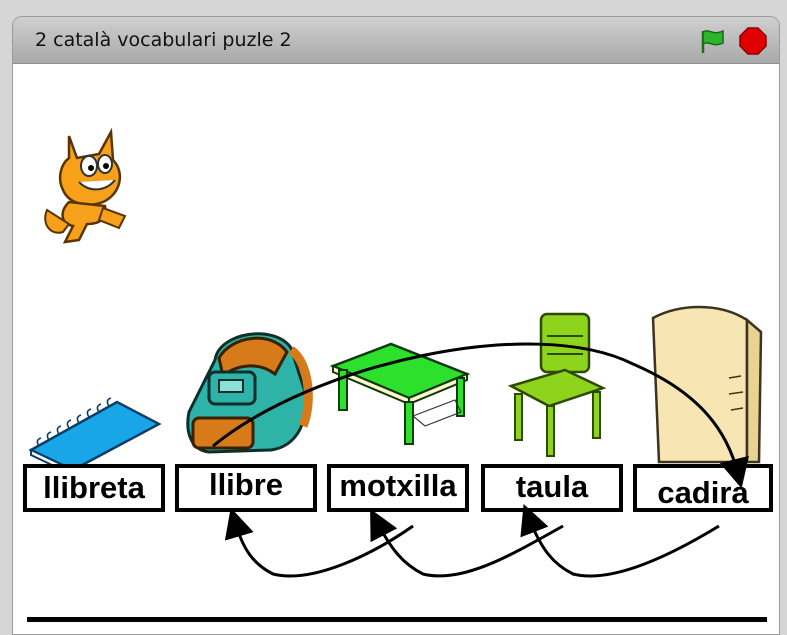 This screenshot has width=787, height=635. I want to click on green-flag-icon, so click(712, 41).